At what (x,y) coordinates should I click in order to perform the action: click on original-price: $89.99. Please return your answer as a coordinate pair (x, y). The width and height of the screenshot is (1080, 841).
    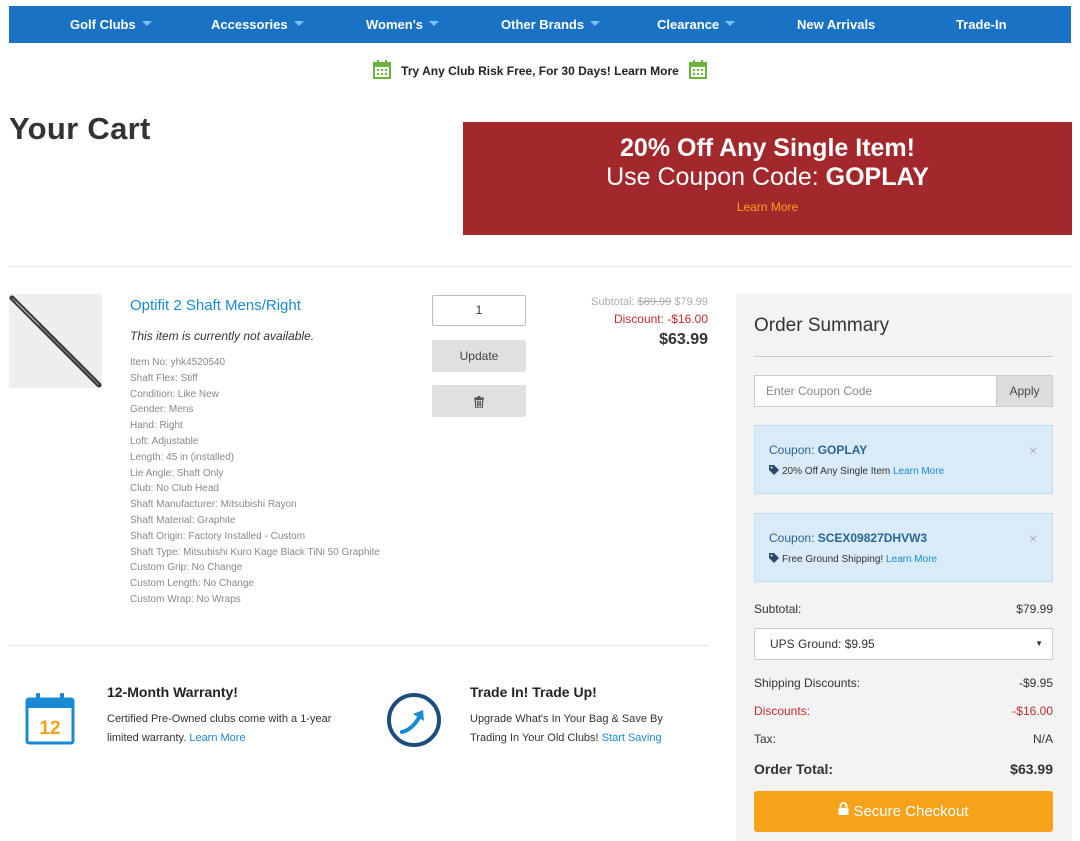
    Looking at the image, I should click on (654, 302).